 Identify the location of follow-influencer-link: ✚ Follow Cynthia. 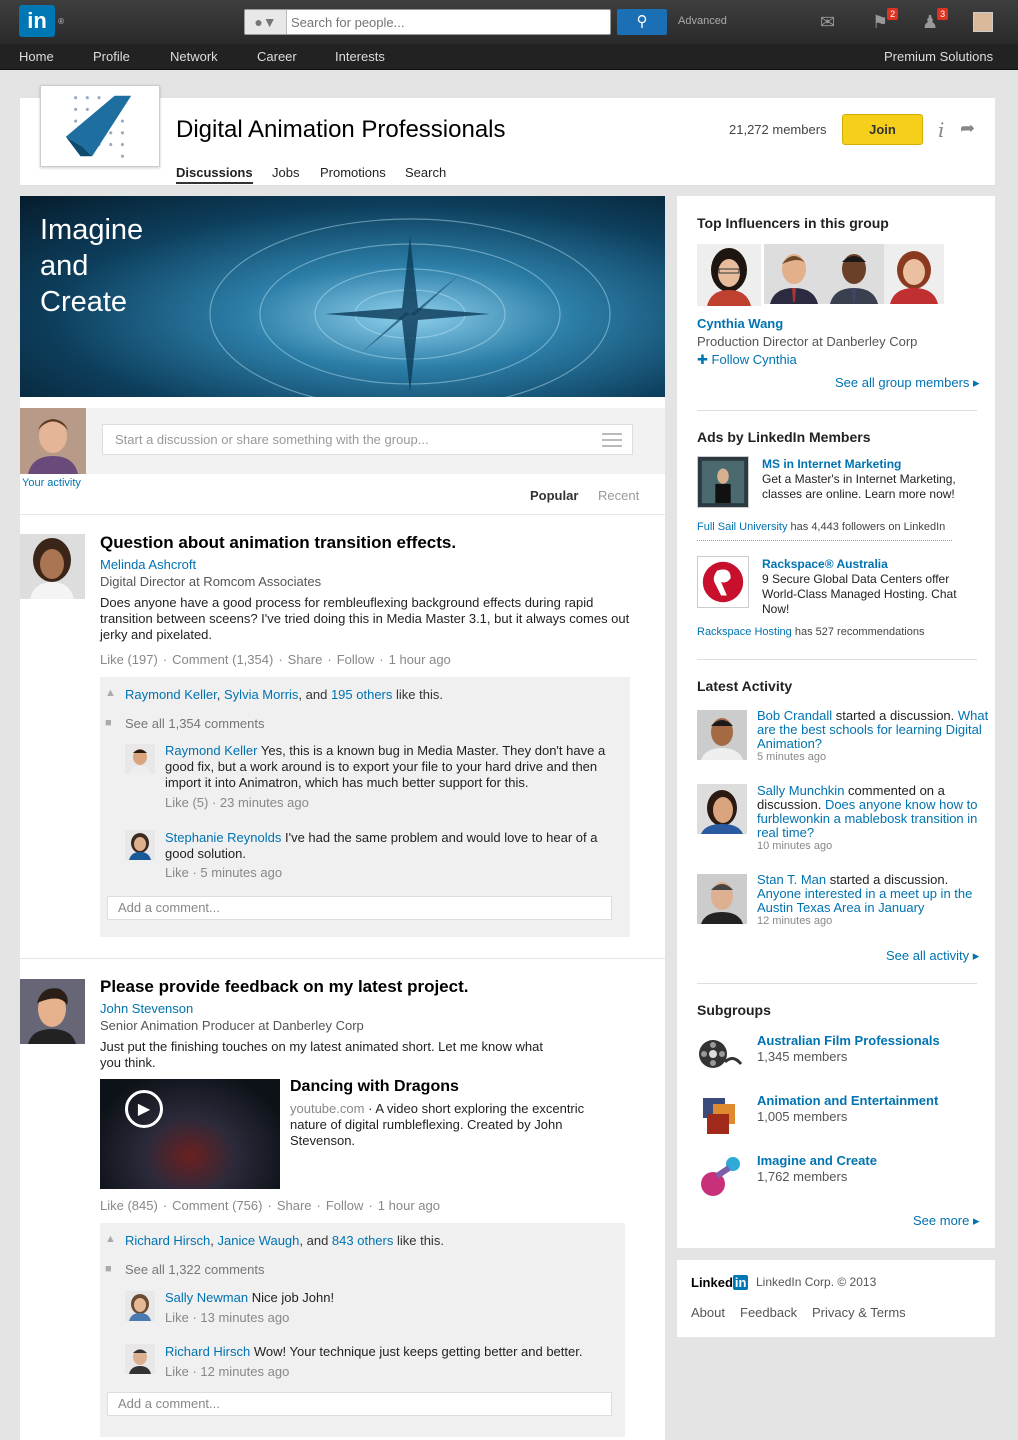
(747, 360).